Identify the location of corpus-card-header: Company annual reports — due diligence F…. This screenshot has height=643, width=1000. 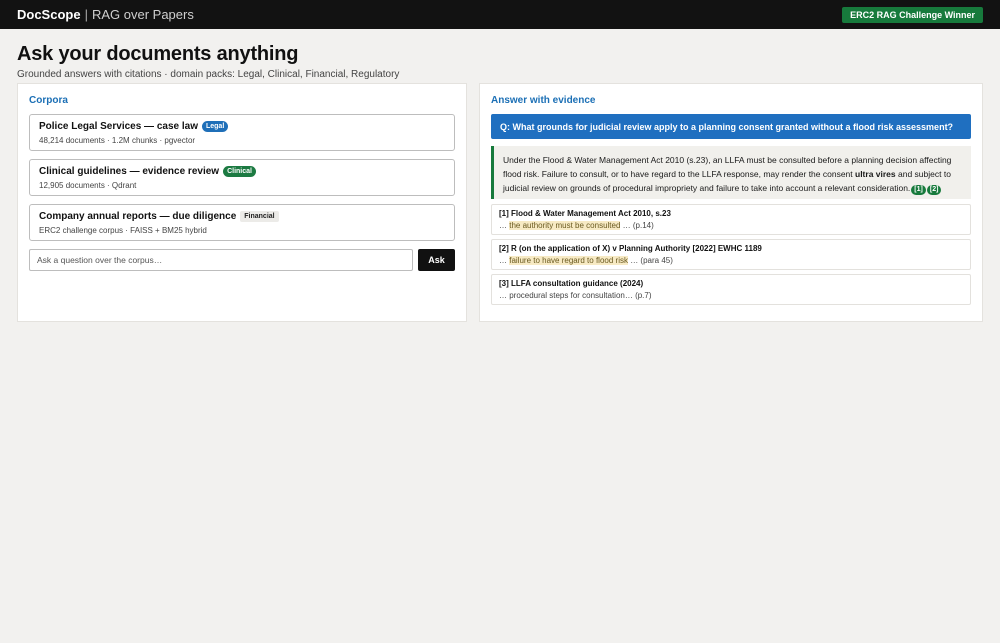
(242, 216).